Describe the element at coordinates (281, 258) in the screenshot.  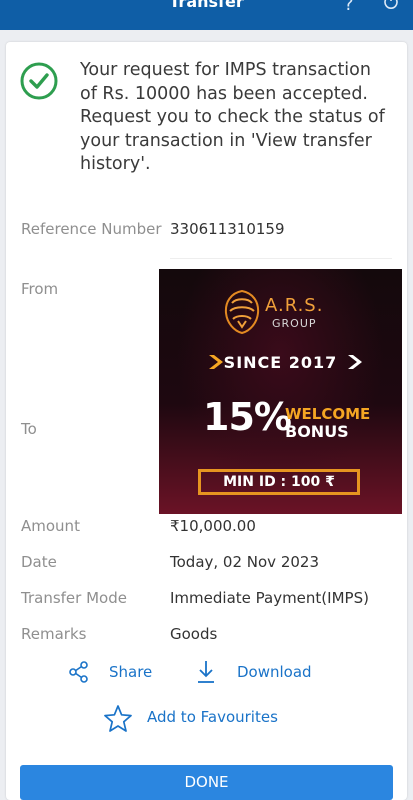
I see `divider` at that location.